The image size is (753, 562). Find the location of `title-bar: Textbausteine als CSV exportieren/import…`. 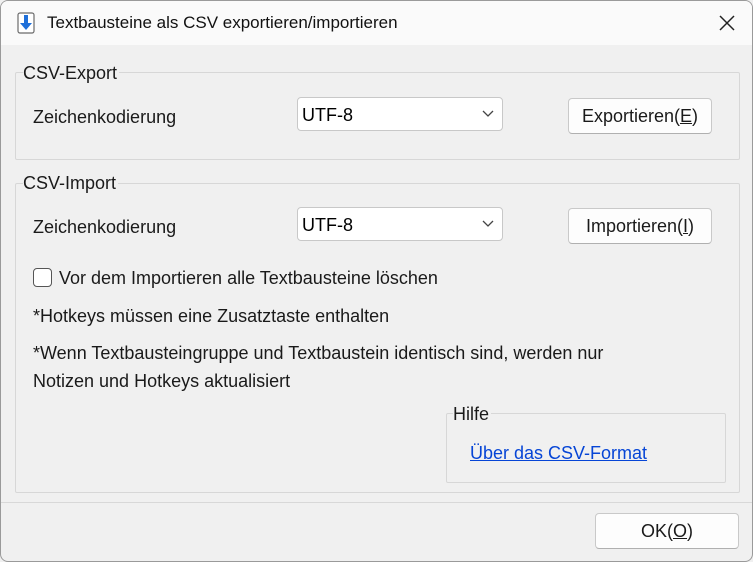

title-bar: Textbausteine als CSV exportieren/import… is located at coordinates (376, 23).